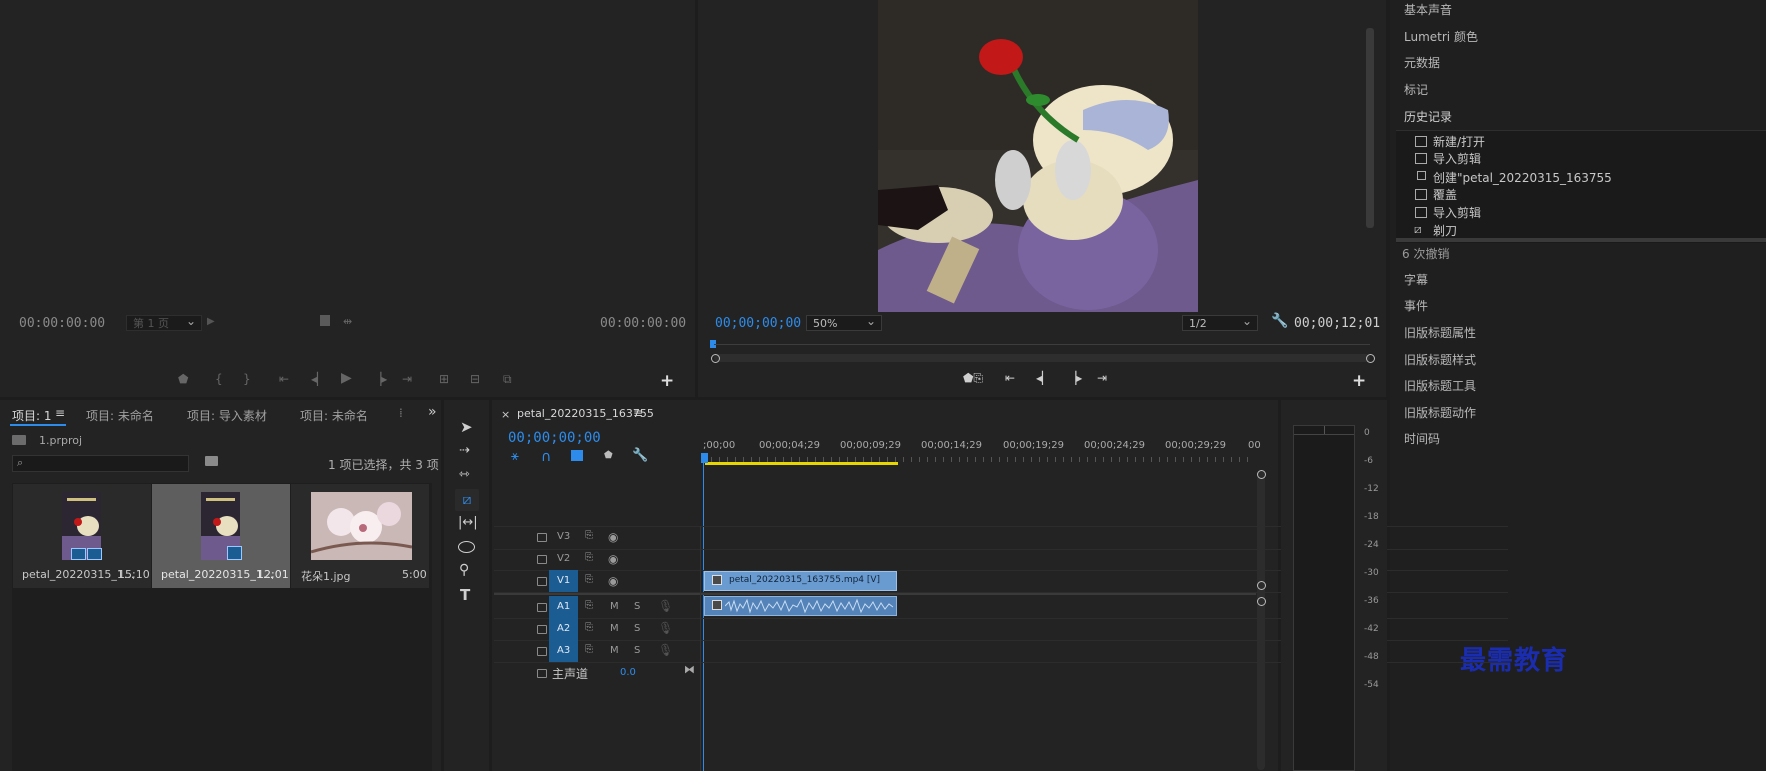 The height and width of the screenshot is (771, 1766). What do you see at coordinates (247, 379) in the screenshot?
I see `mark-out-icon: }` at bounding box center [247, 379].